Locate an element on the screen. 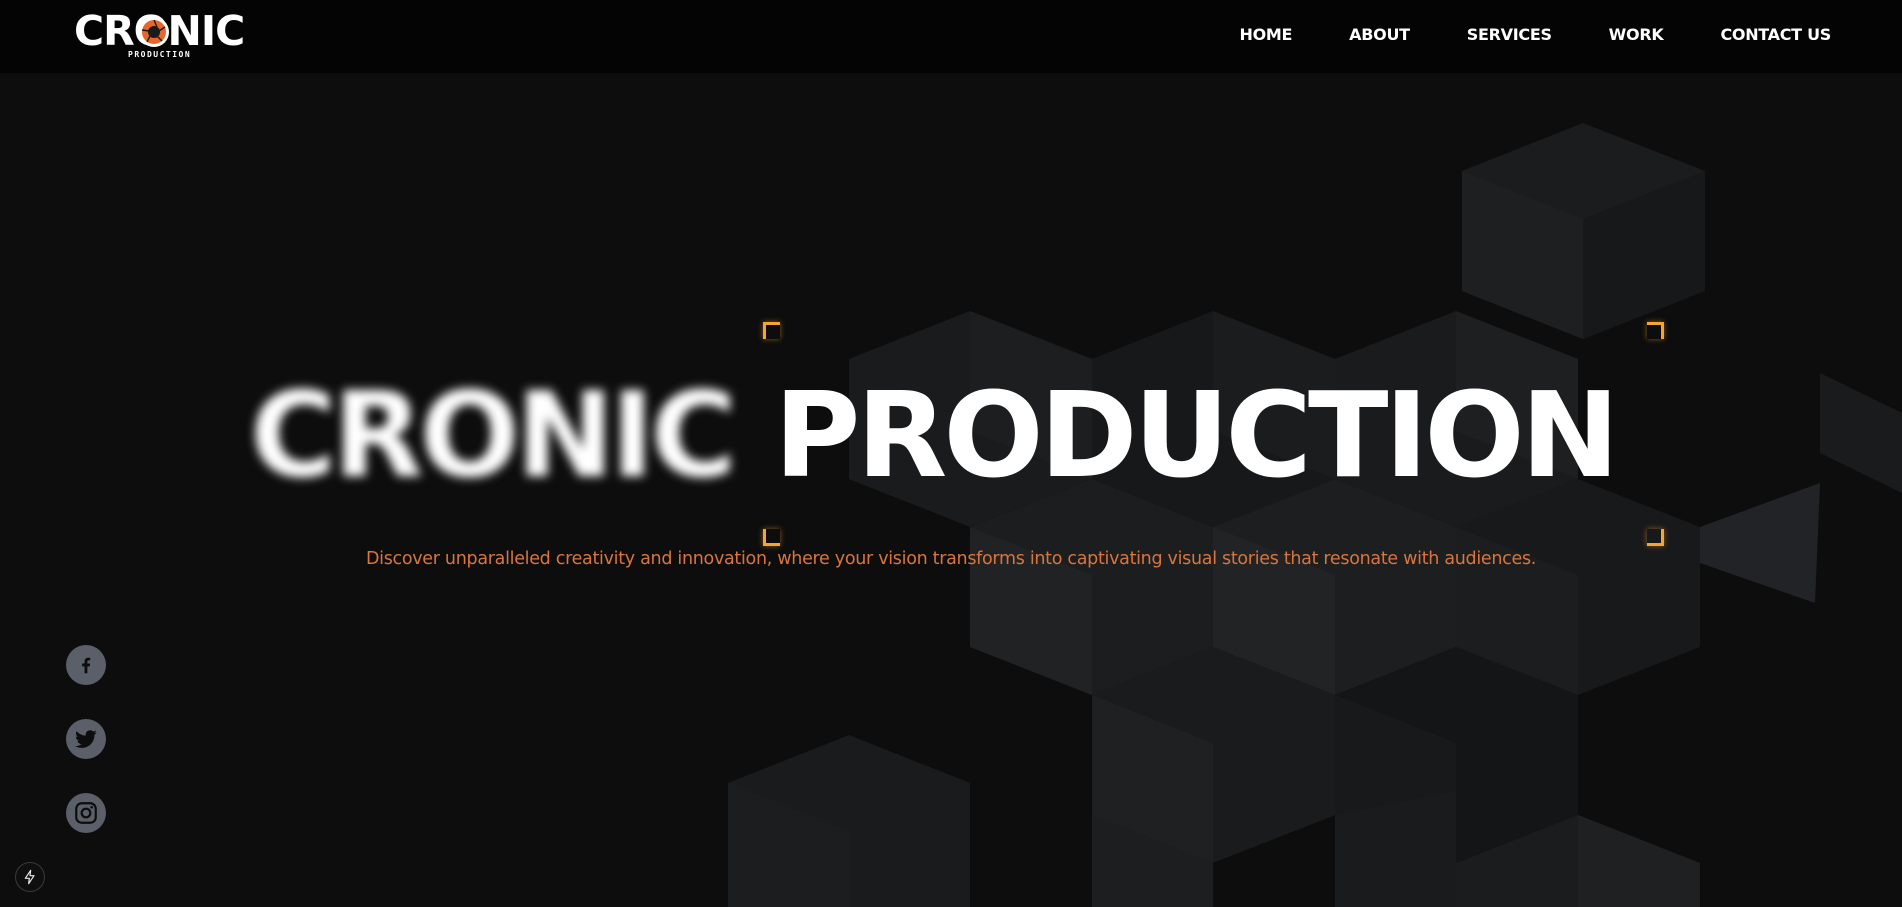  floating-action-button is located at coordinates (30, 877).